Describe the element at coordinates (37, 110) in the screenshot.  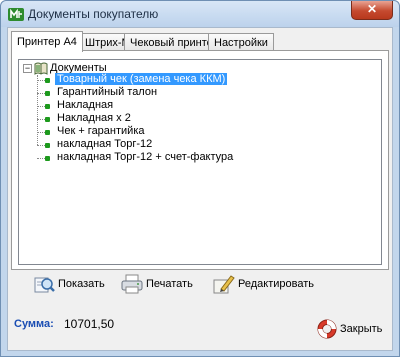
I see `tree-connector` at that location.